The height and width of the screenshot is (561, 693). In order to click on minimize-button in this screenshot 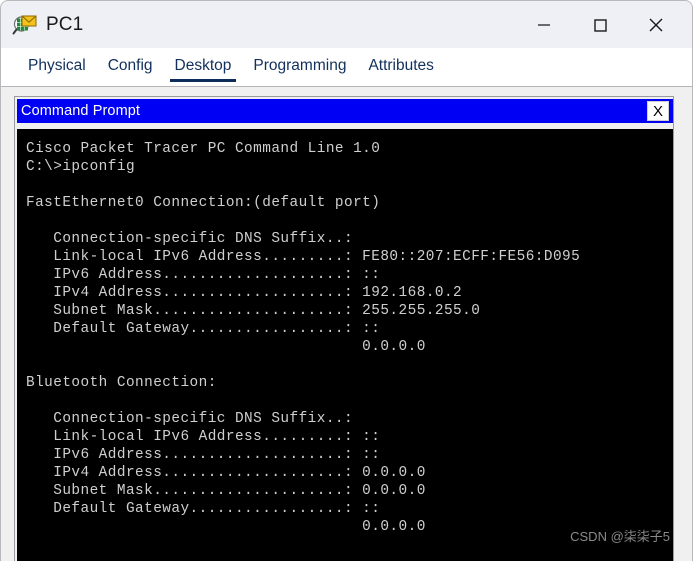, I will do `click(544, 24)`.